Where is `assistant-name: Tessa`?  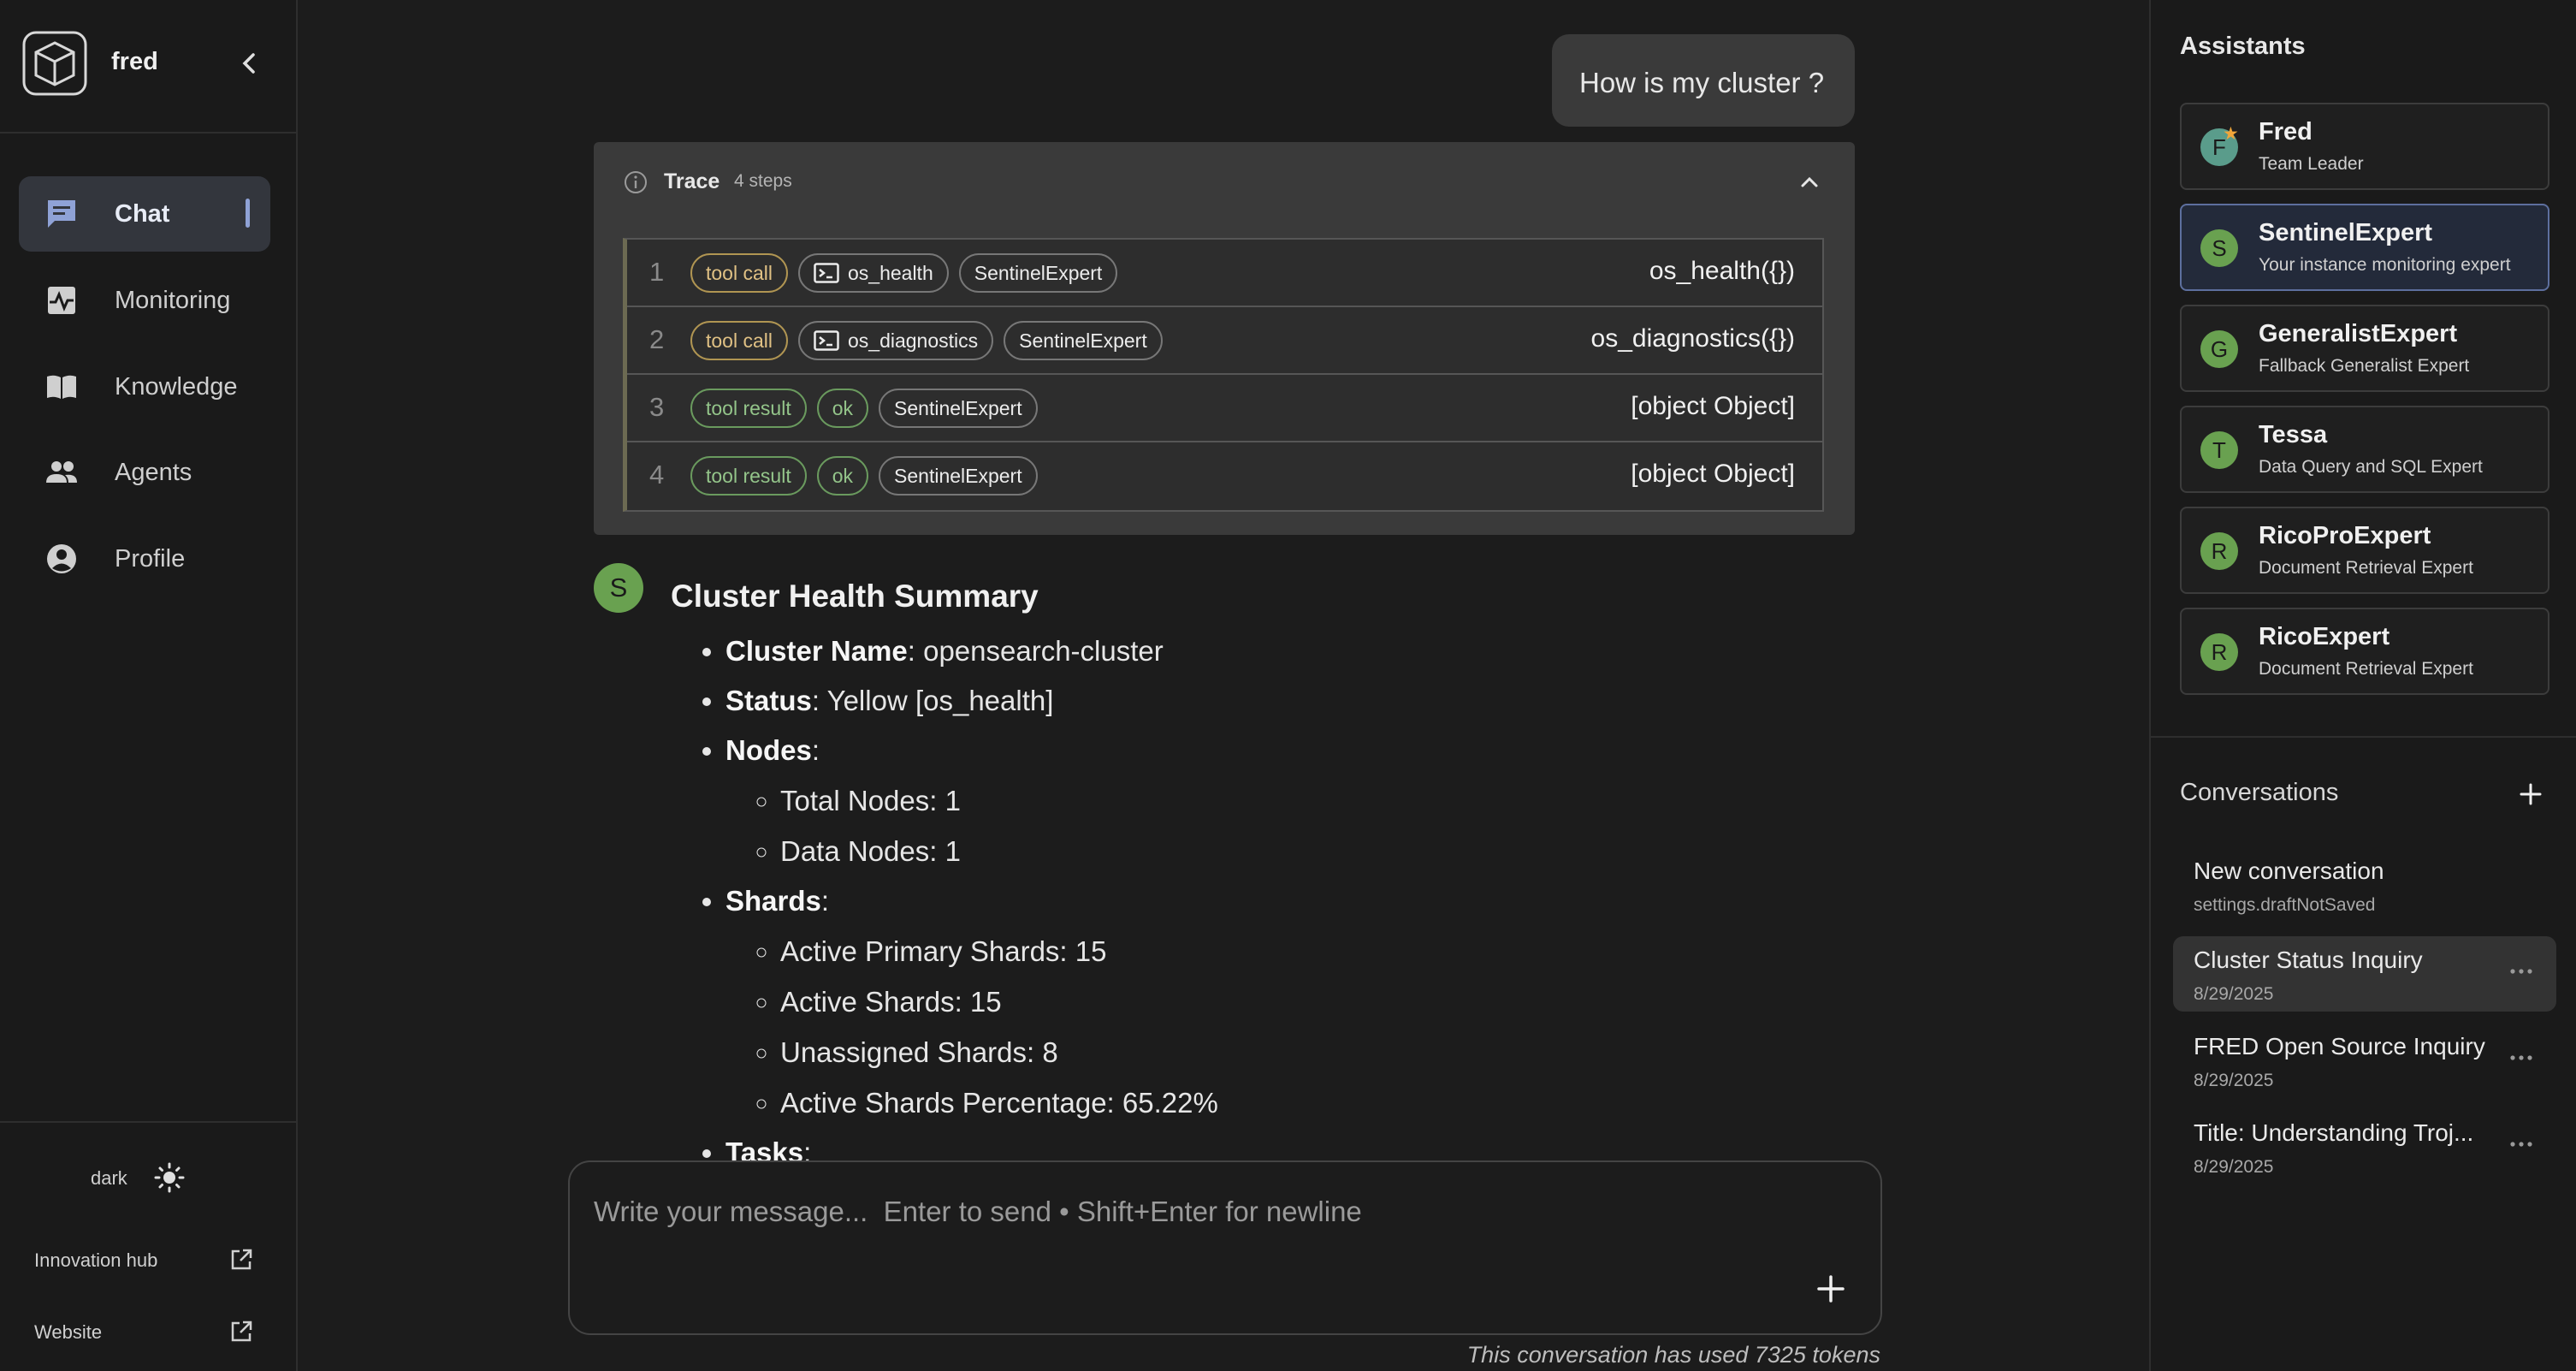 assistant-name: Tessa is located at coordinates (2293, 434).